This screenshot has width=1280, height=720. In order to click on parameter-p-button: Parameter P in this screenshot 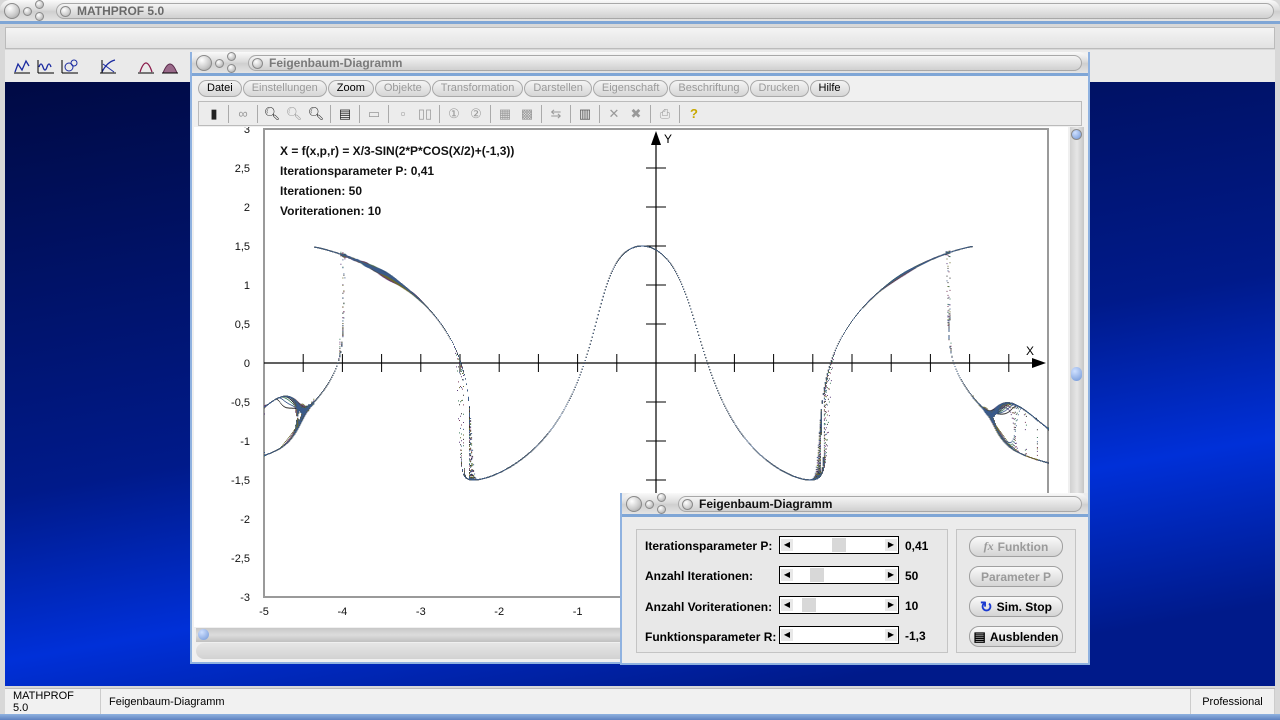, I will do `click(1016, 576)`.